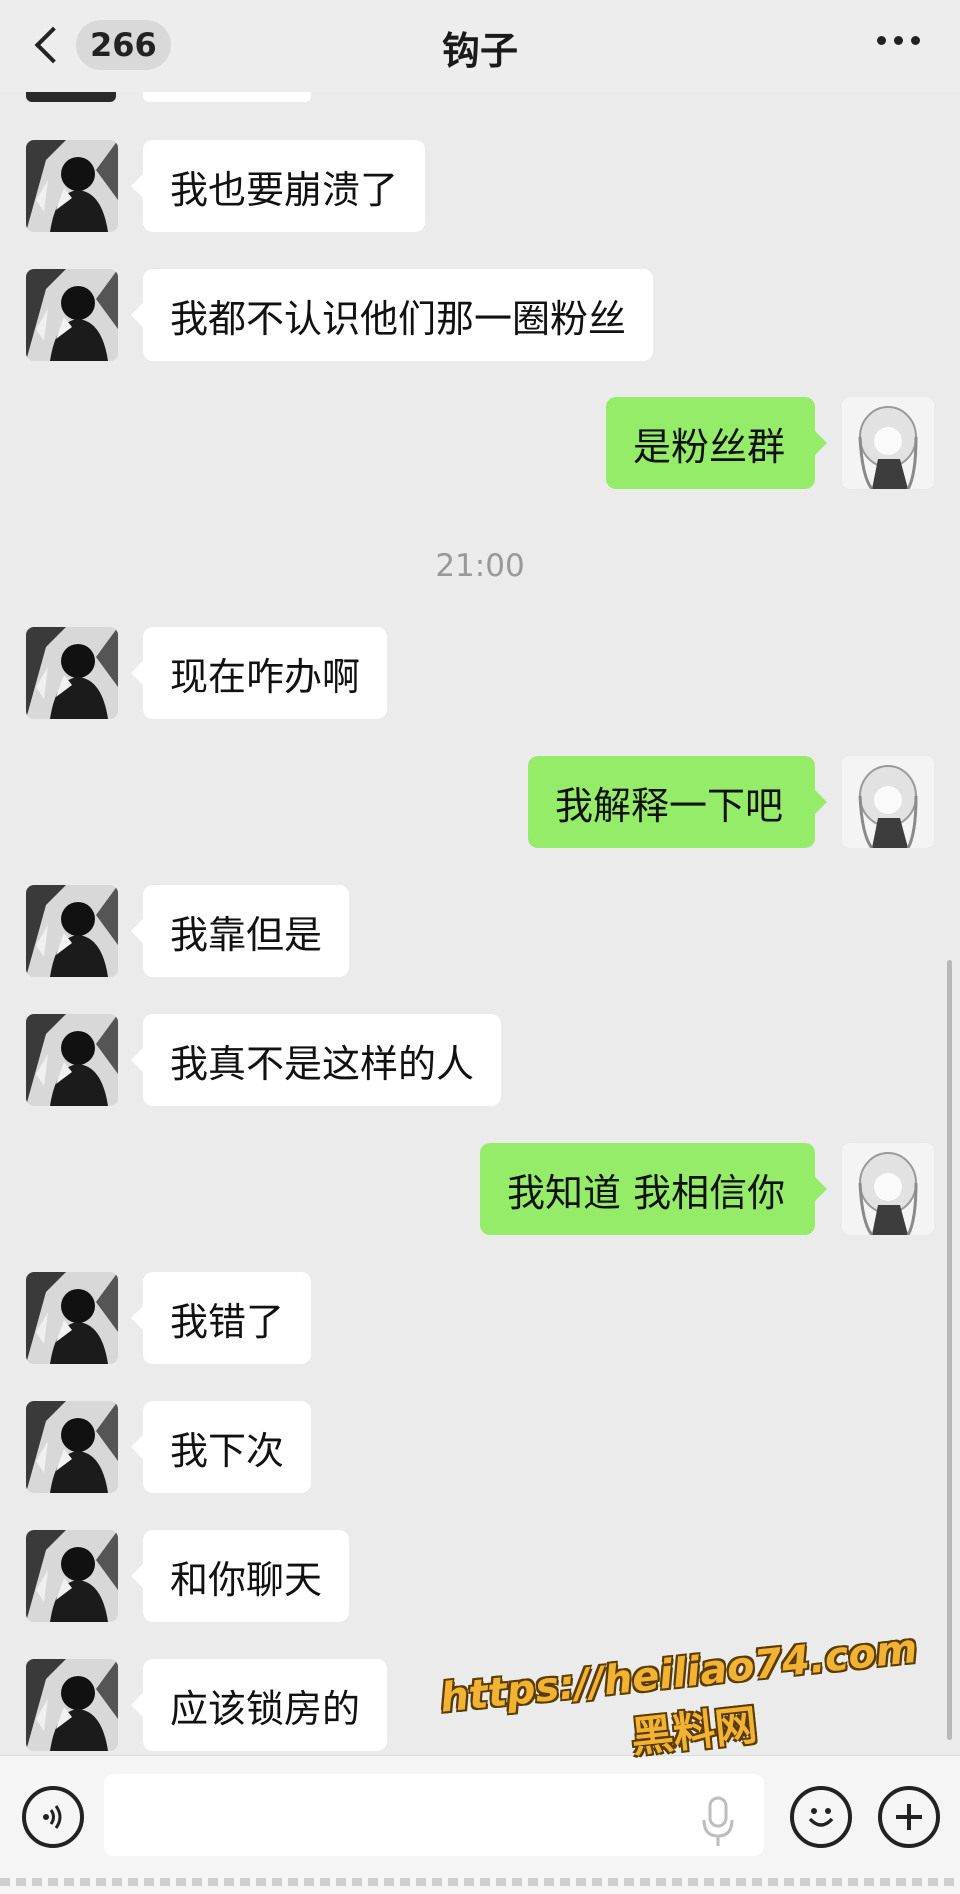 The image size is (960, 1894). I want to click on more-options-button, so click(898, 40).